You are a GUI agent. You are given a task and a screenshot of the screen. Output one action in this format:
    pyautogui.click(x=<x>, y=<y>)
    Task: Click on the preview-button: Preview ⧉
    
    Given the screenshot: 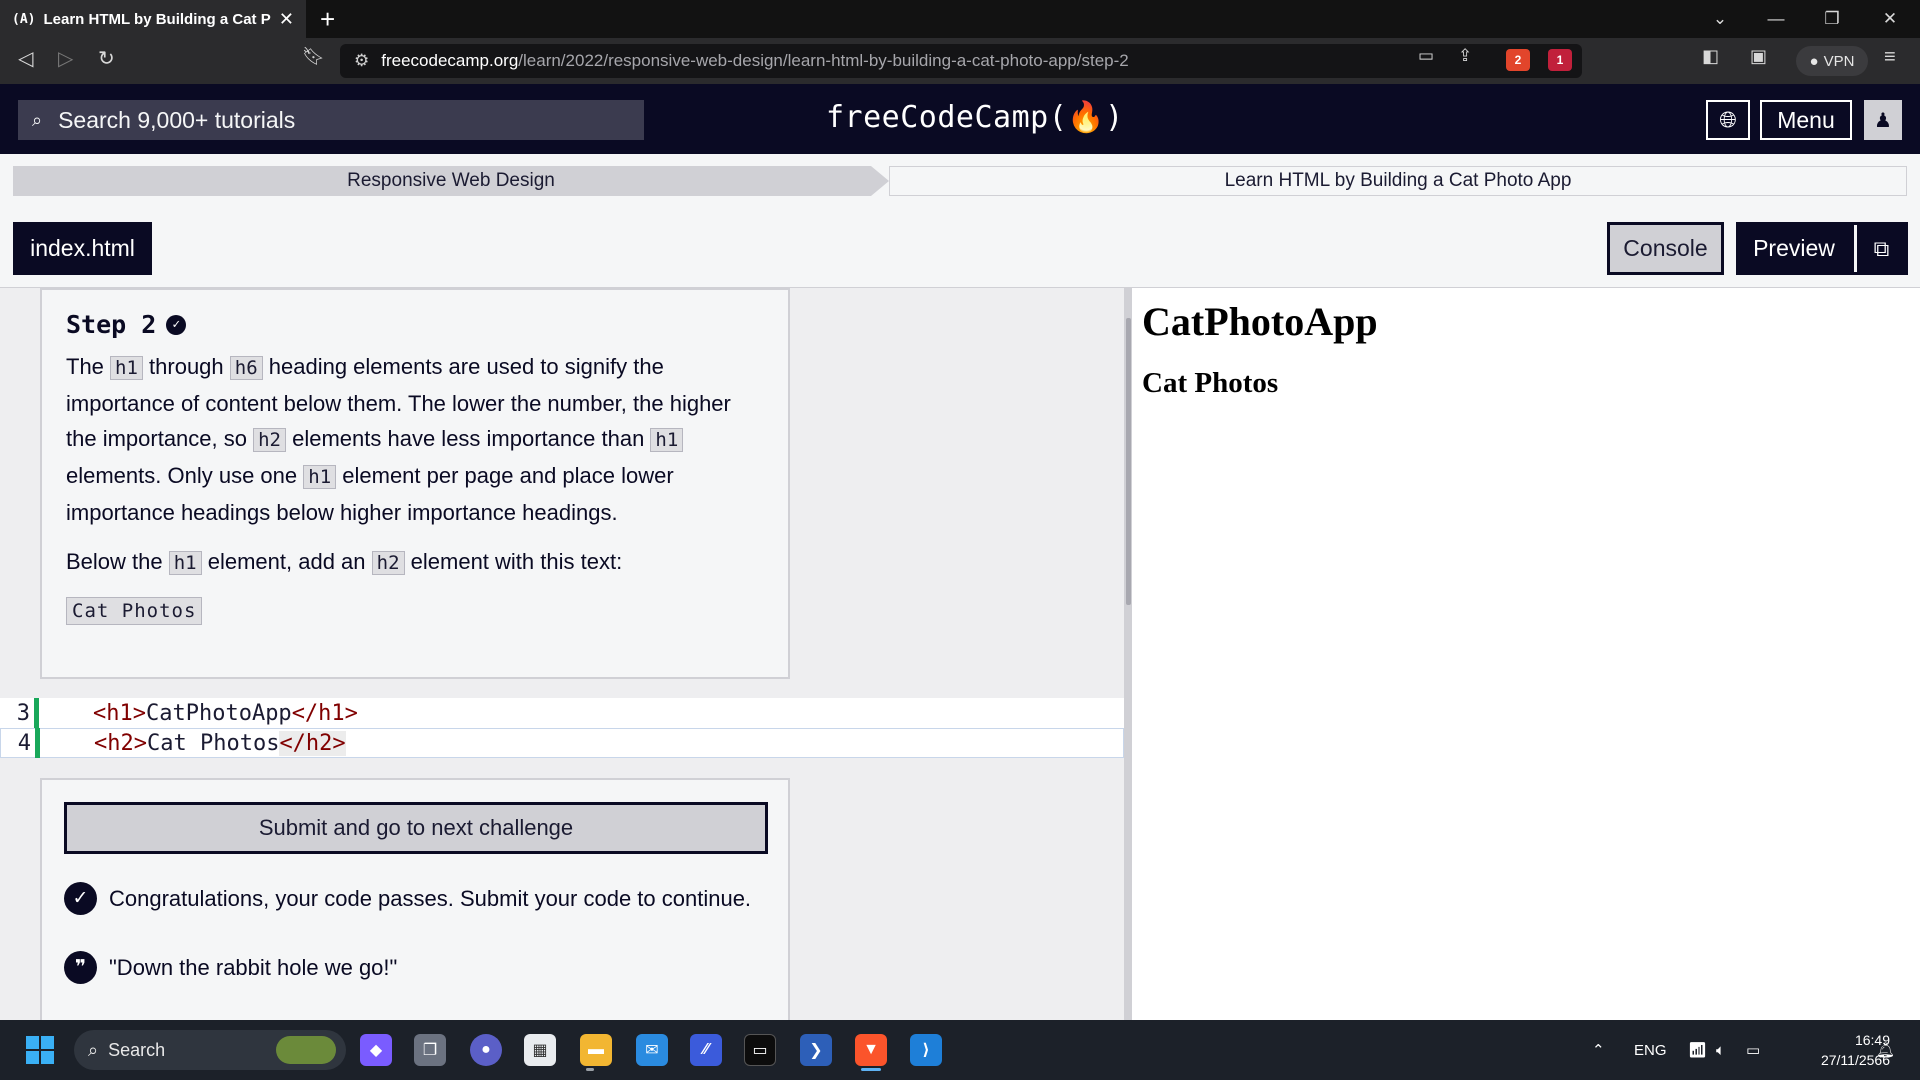 What is the action you would take?
    pyautogui.click(x=1822, y=248)
    